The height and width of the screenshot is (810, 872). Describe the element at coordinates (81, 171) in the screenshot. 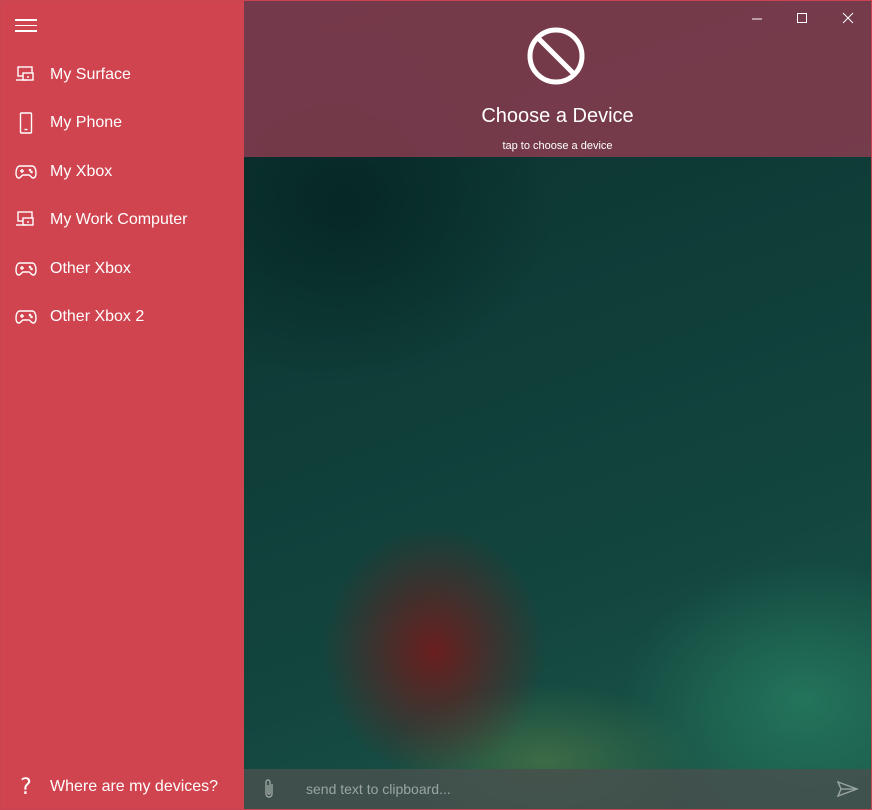

I see `sidebar-item-label: My Xbox` at that location.